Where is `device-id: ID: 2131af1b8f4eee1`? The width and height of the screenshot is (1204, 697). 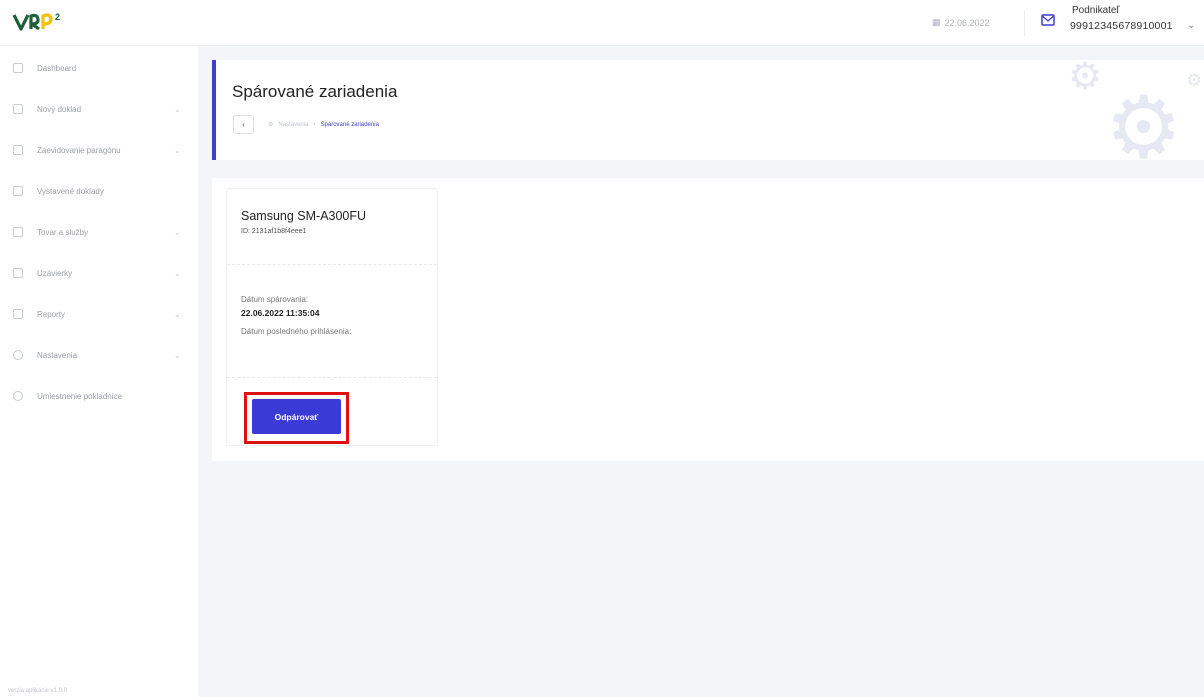 device-id: ID: 2131af1b8f4eee1 is located at coordinates (274, 231).